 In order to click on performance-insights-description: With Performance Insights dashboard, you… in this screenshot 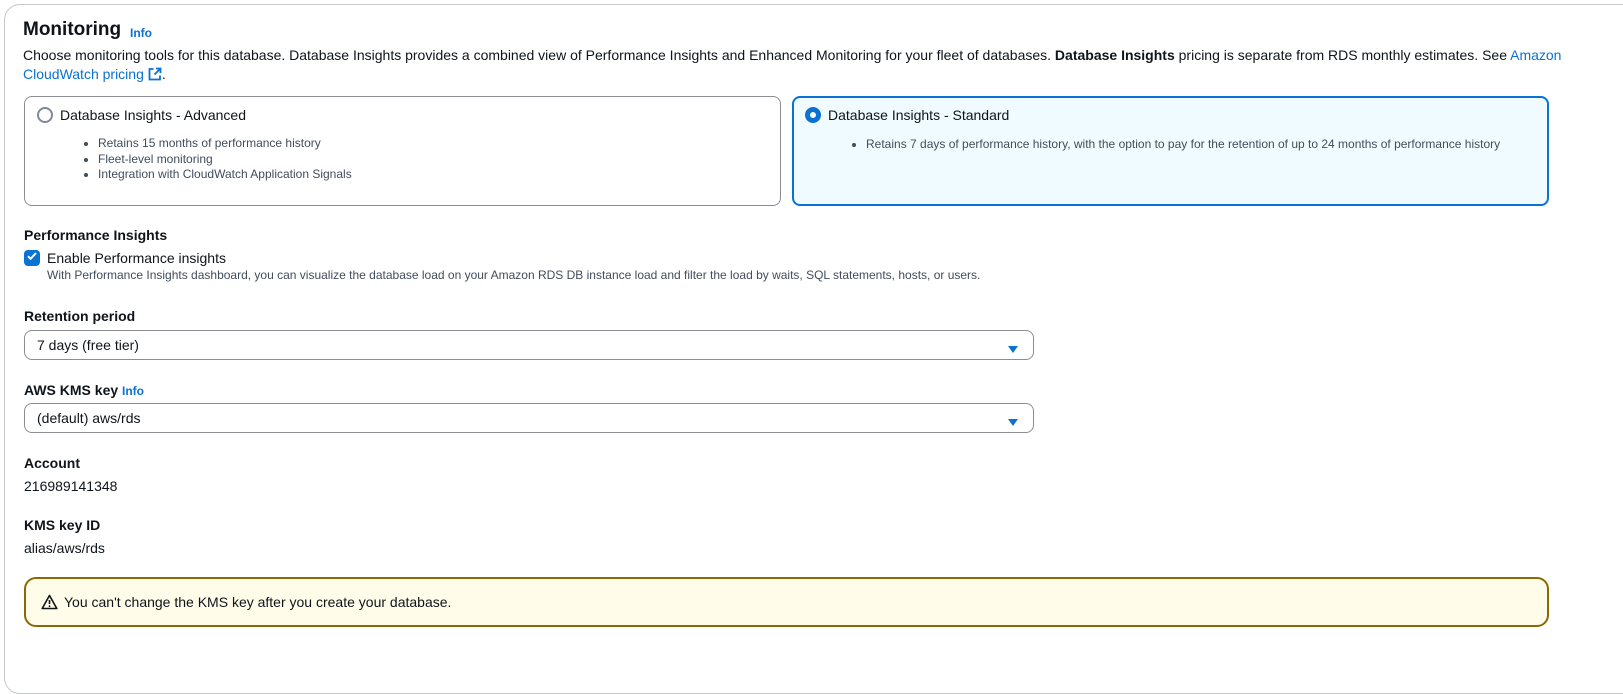, I will do `click(514, 275)`.